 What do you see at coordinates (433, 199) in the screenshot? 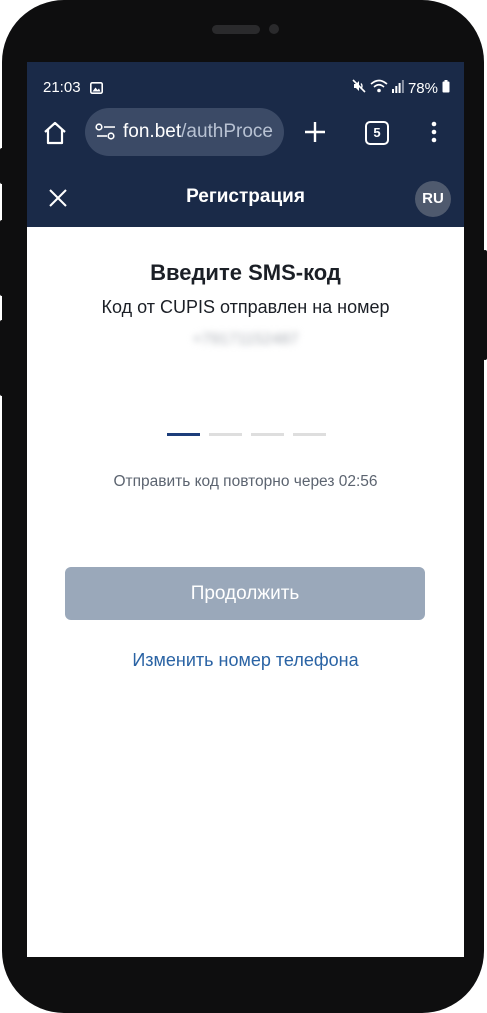
I see `language-button: RU` at bounding box center [433, 199].